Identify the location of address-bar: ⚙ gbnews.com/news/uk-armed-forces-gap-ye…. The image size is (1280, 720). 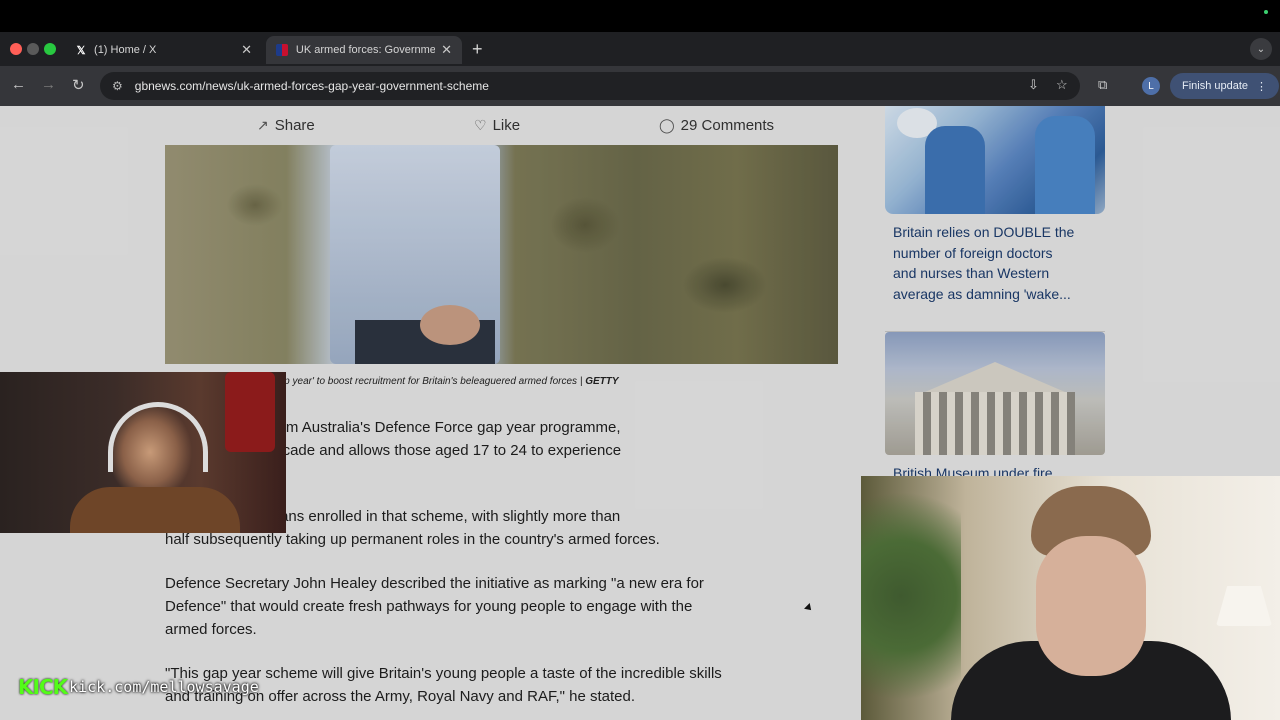
(590, 86).